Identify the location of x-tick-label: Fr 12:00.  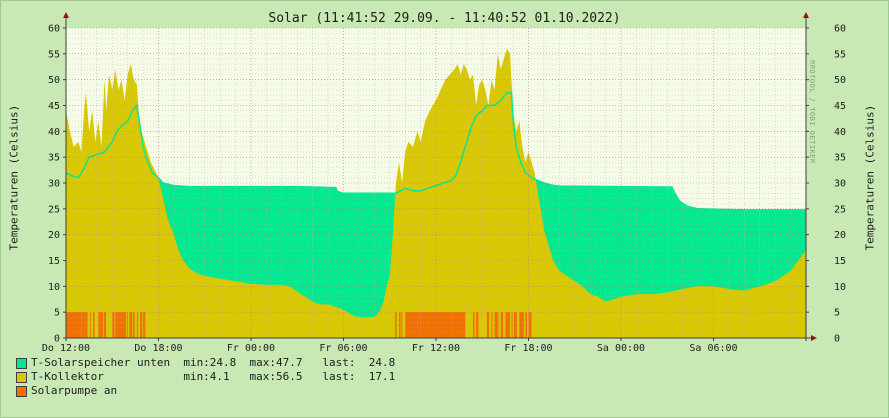
(436, 348).